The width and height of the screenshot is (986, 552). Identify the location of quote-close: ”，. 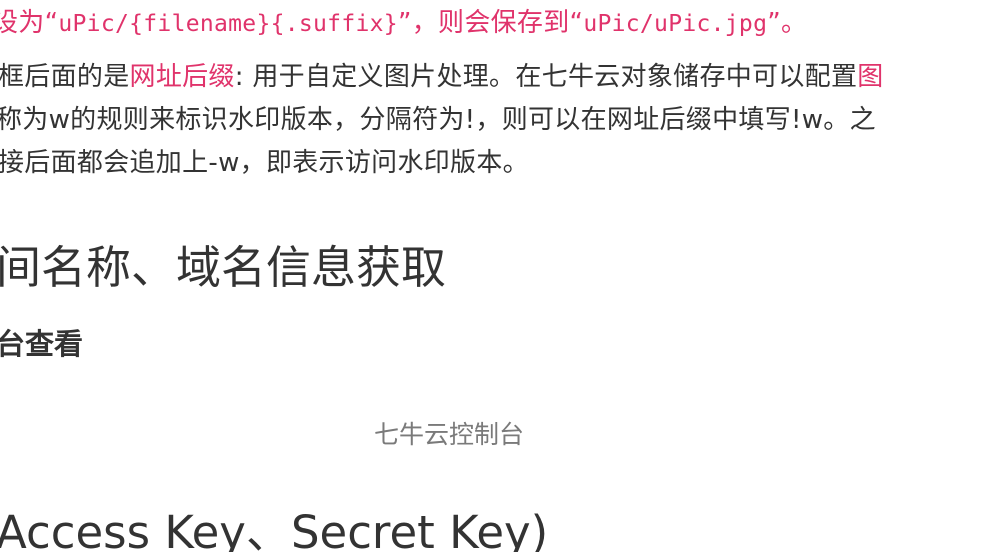
(418, 23).